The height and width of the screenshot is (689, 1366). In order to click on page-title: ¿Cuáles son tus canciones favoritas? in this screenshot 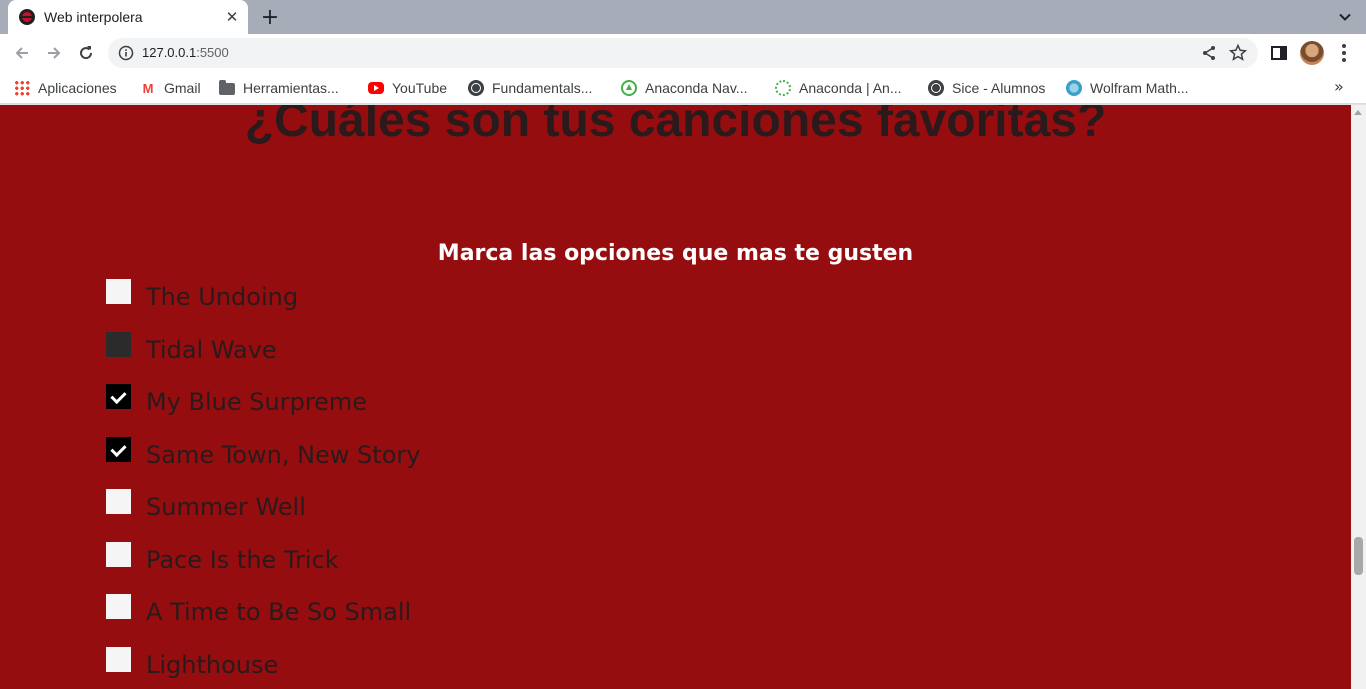, I will do `click(675, 126)`.